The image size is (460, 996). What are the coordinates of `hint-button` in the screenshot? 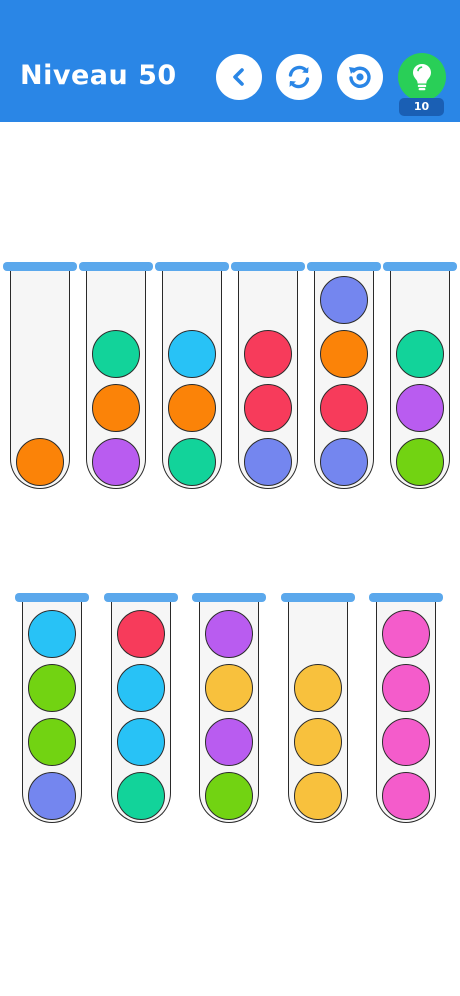 It's located at (422, 77).